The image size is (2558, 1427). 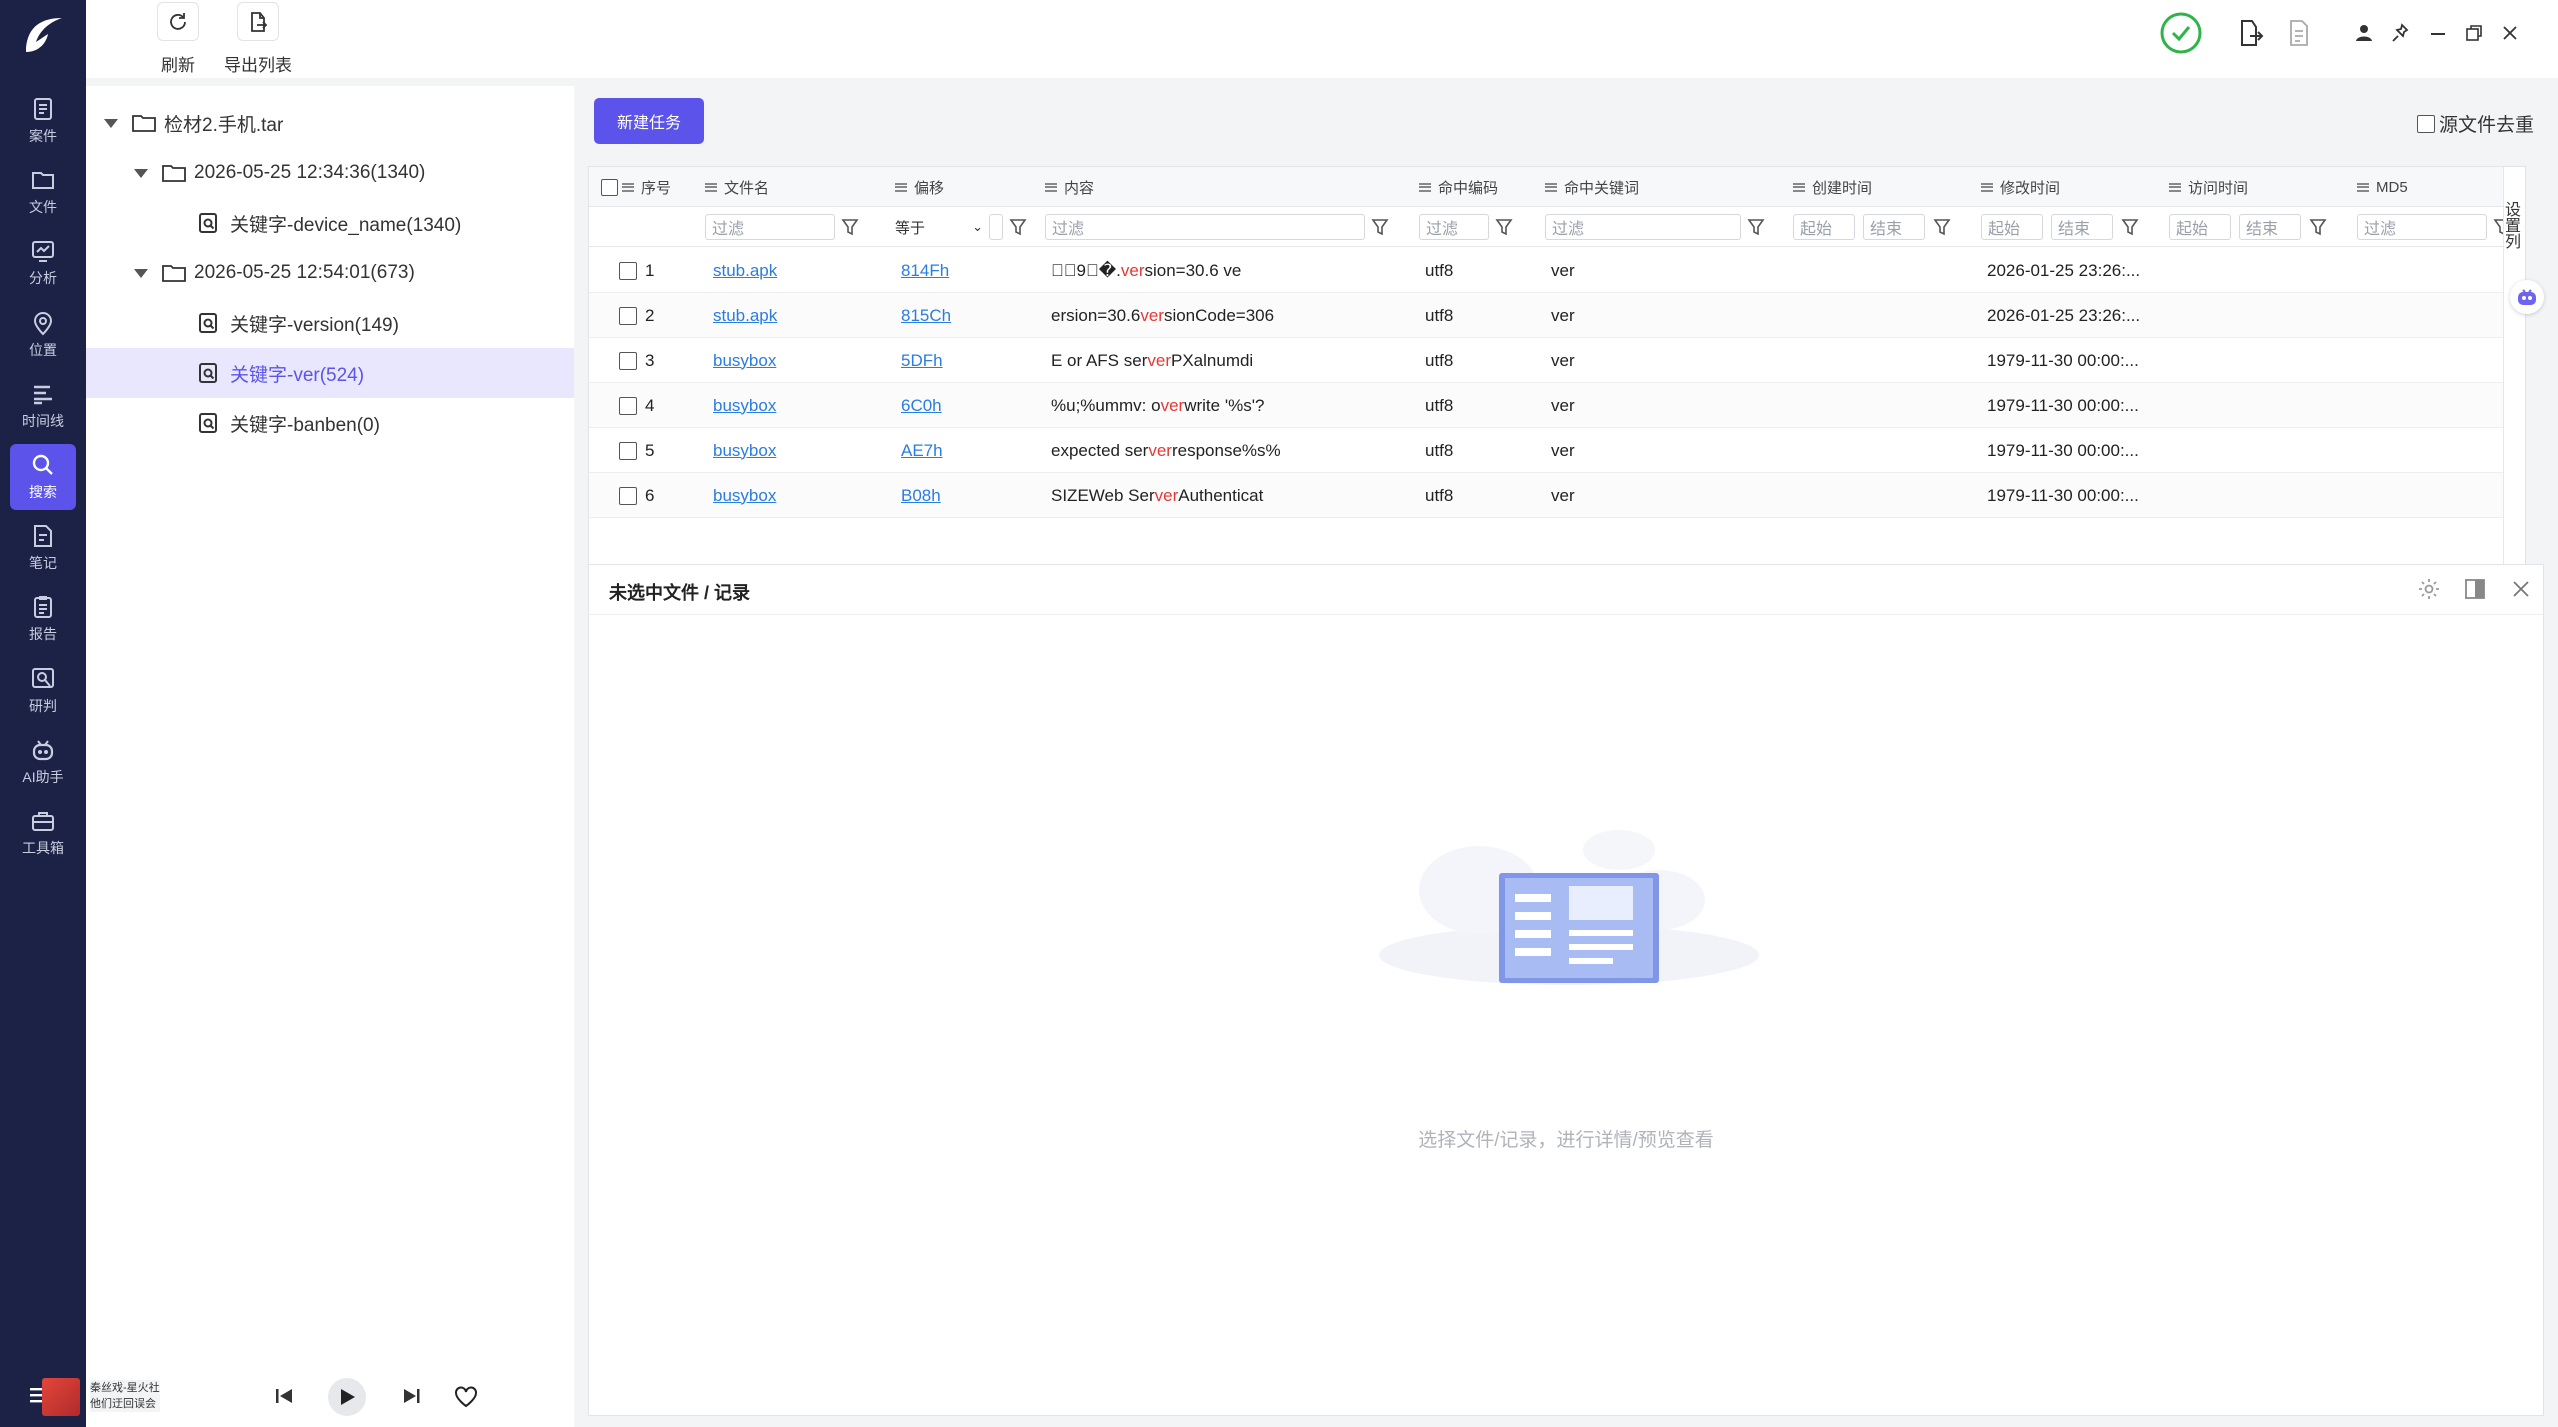 What do you see at coordinates (2438, 33) in the screenshot?
I see `minimize-icon` at bounding box center [2438, 33].